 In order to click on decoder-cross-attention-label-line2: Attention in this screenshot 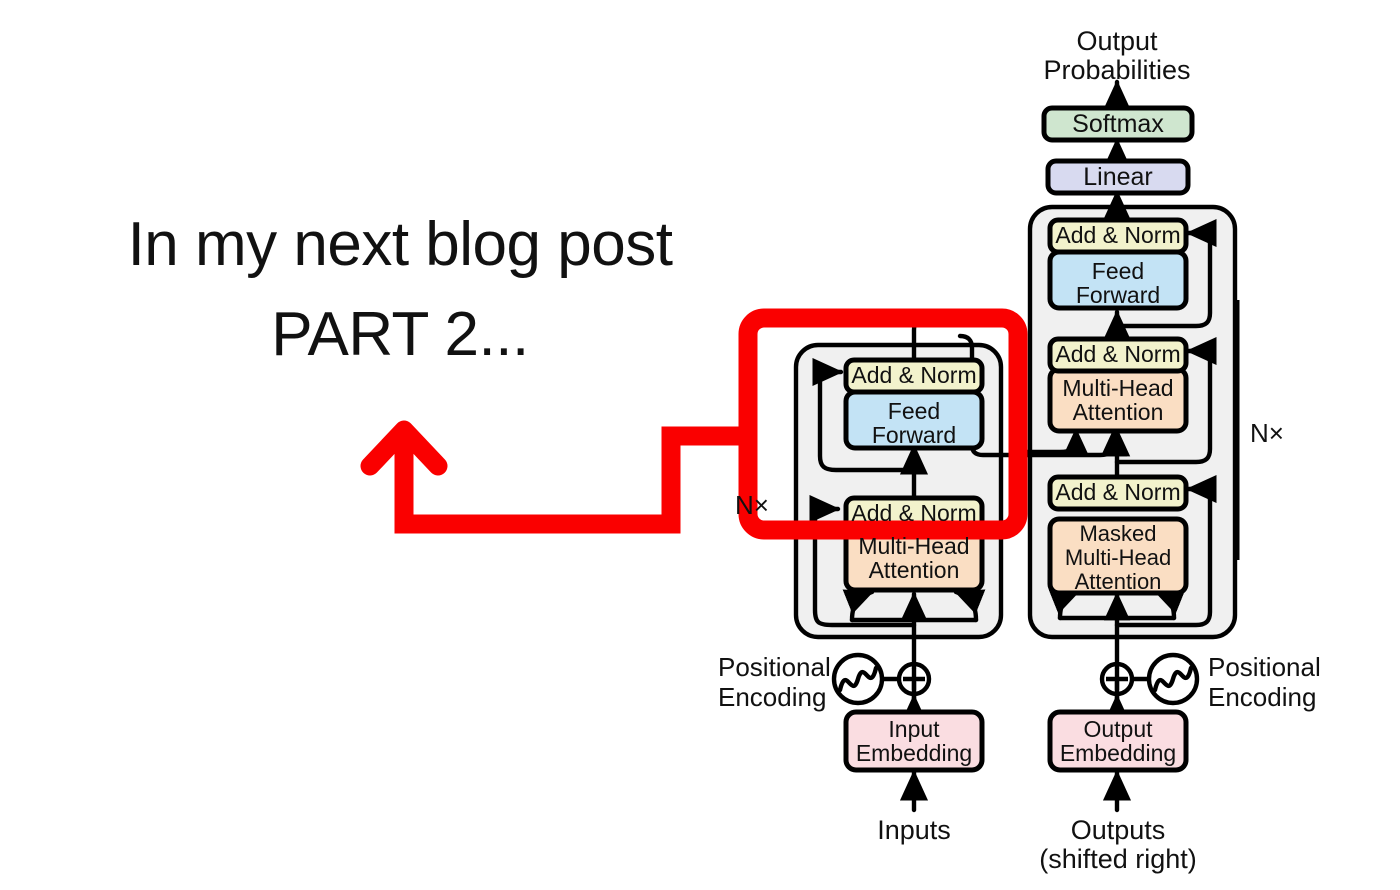, I will do `click(1118, 412)`.